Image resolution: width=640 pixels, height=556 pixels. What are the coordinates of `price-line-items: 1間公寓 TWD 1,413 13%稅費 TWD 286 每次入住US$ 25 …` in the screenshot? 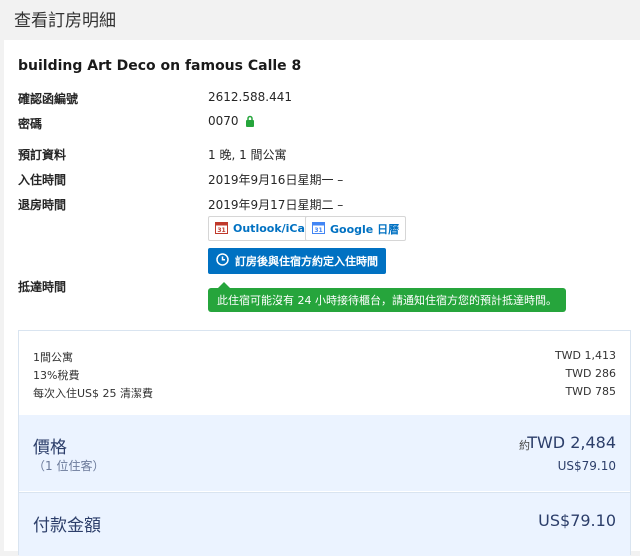 It's located at (324, 373).